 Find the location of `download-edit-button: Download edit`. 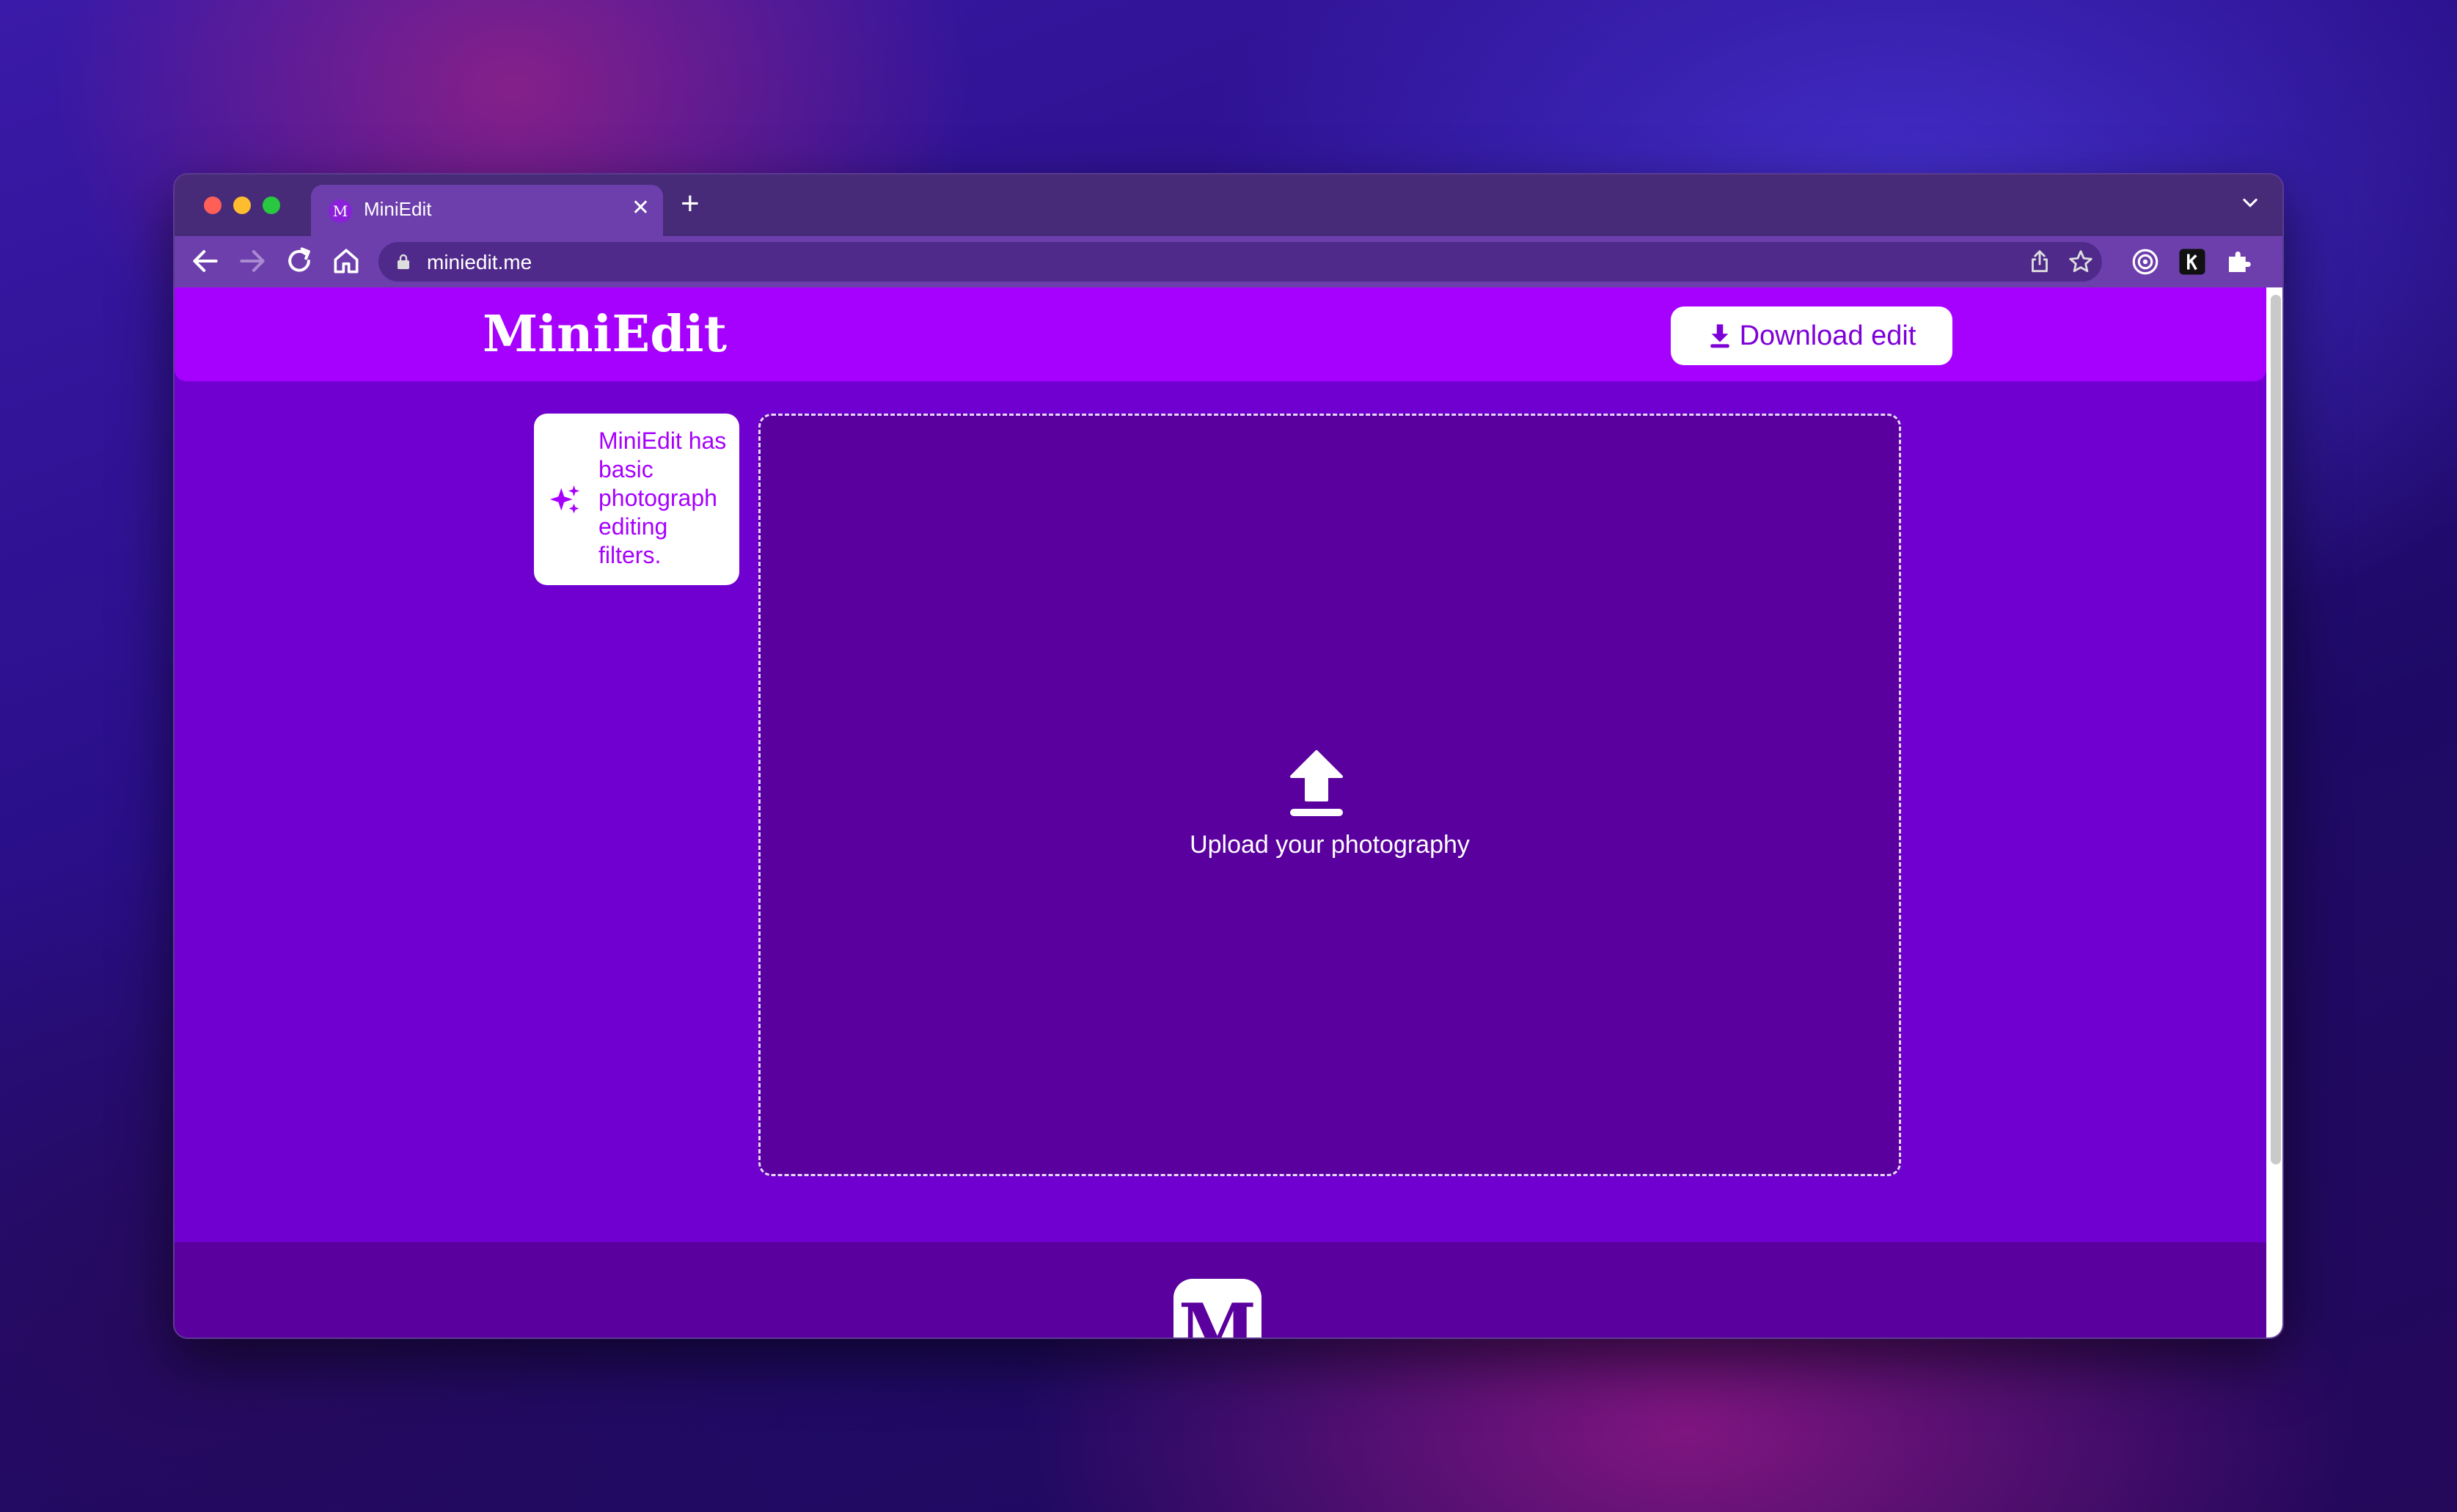

download-edit-button: Download edit is located at coordinates (1811, 336).